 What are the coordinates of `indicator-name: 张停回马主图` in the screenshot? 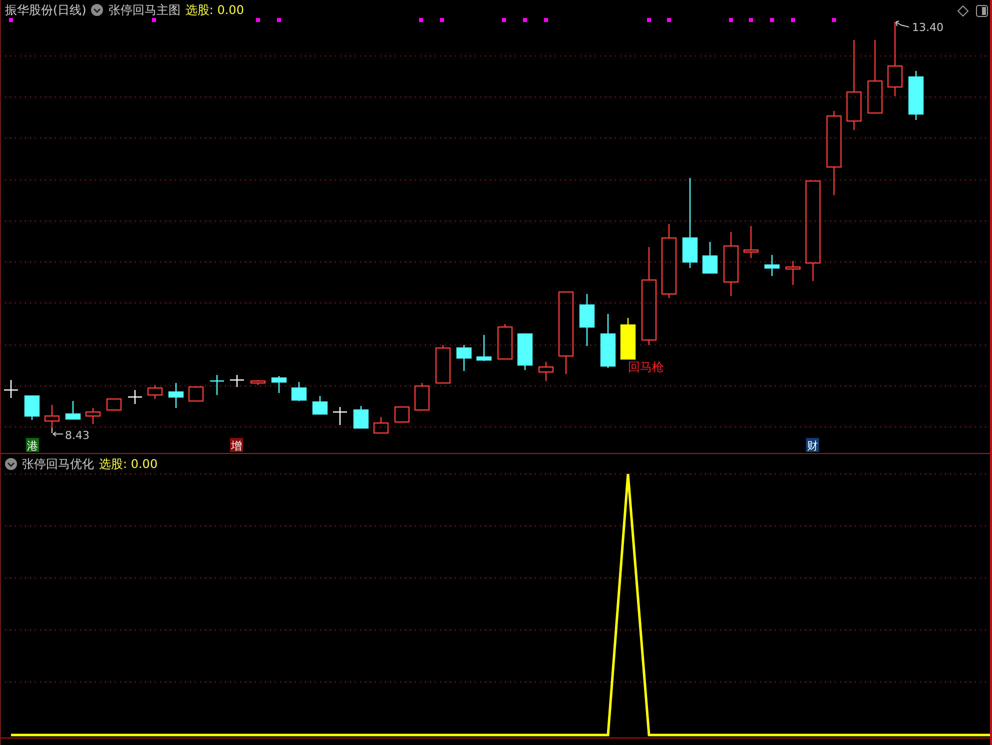 It's located at (144, 10).